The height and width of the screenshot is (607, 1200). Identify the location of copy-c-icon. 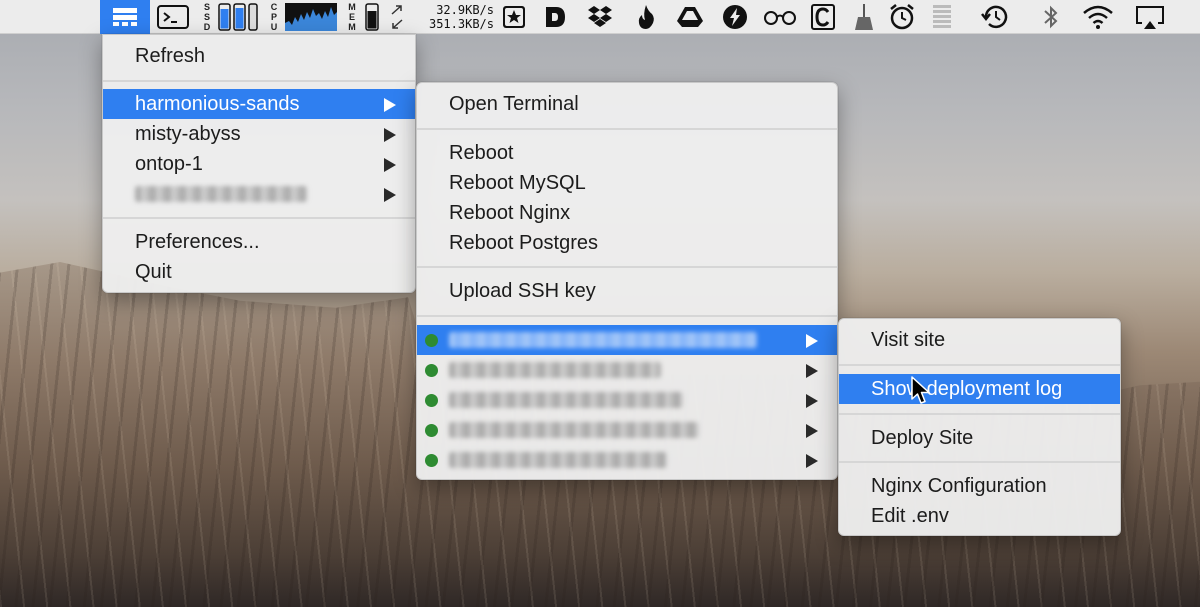
(823, 17).